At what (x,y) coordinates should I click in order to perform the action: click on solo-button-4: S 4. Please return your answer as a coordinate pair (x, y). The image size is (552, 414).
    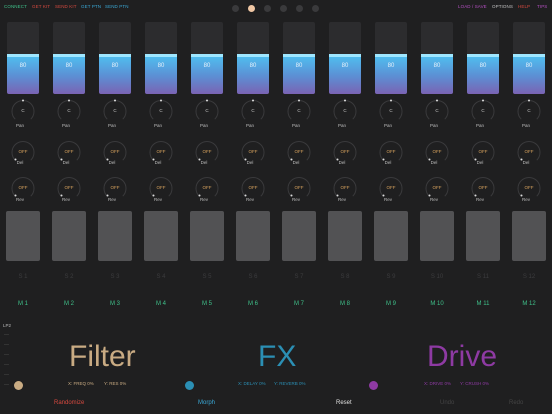
    Looking at the image, I should click on (161, 277).